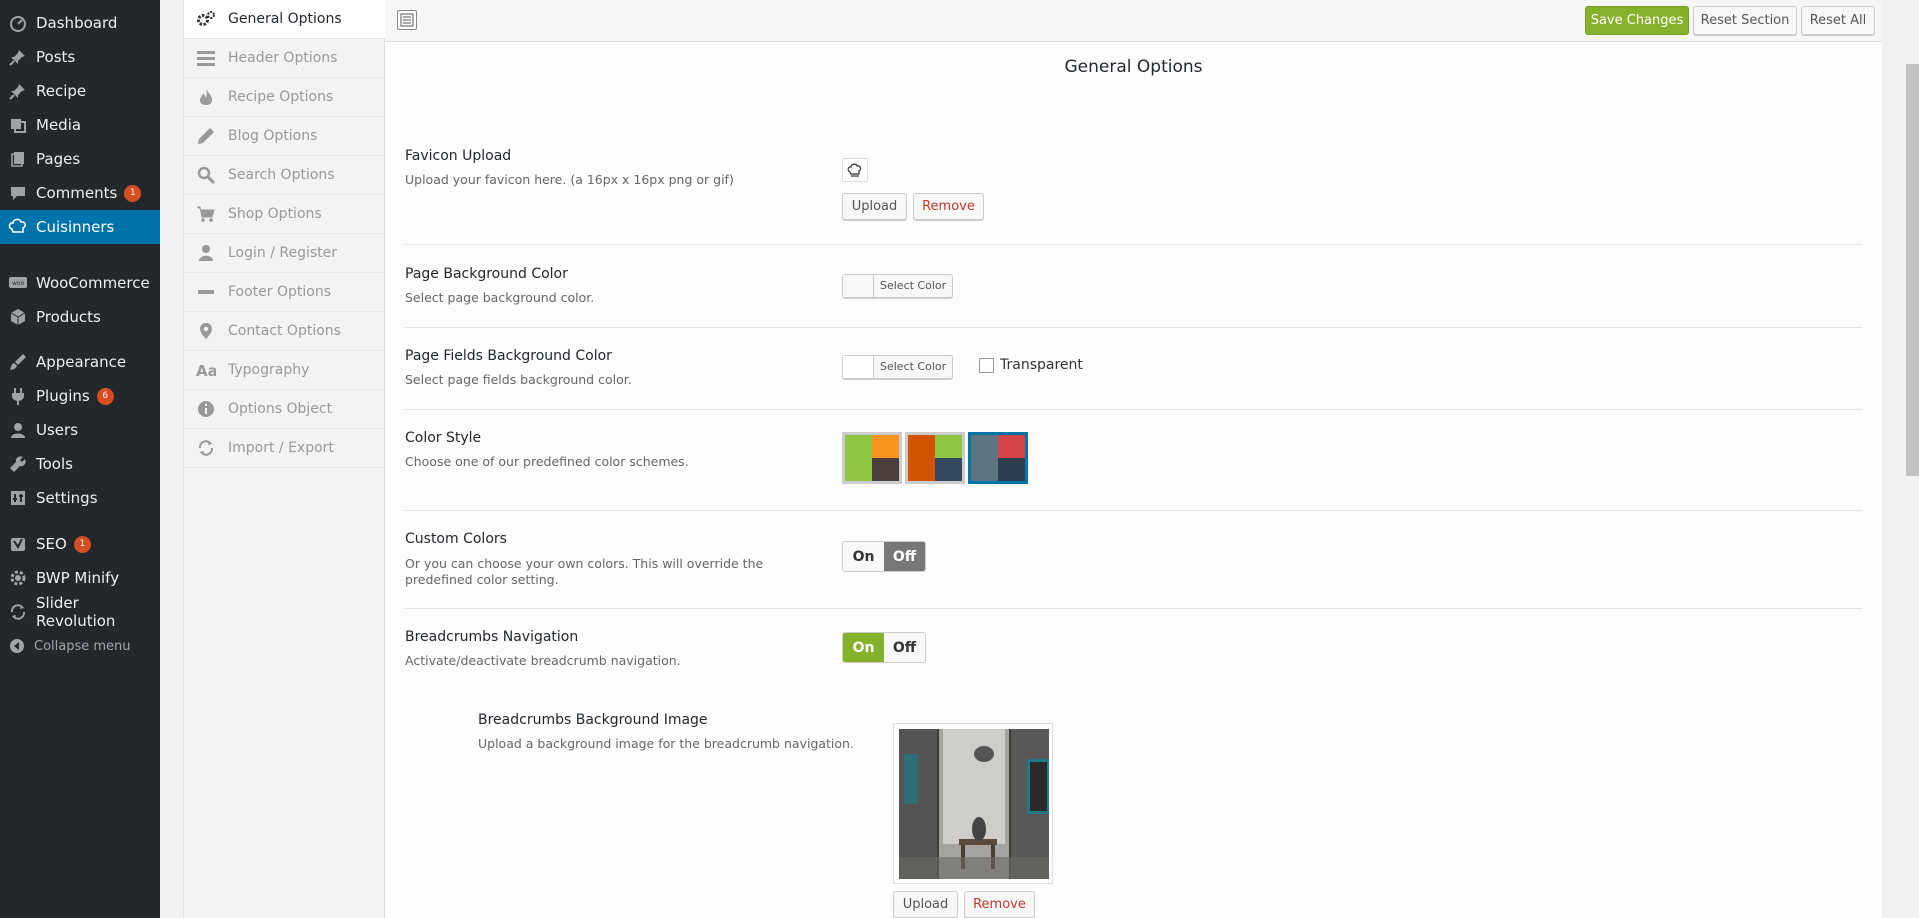 The height and width of the screenshot is (918, 1919). Describe the element at coordinates (1745, 20) in the screenshot. I see `reset-section-button: Reset Section` at that location.